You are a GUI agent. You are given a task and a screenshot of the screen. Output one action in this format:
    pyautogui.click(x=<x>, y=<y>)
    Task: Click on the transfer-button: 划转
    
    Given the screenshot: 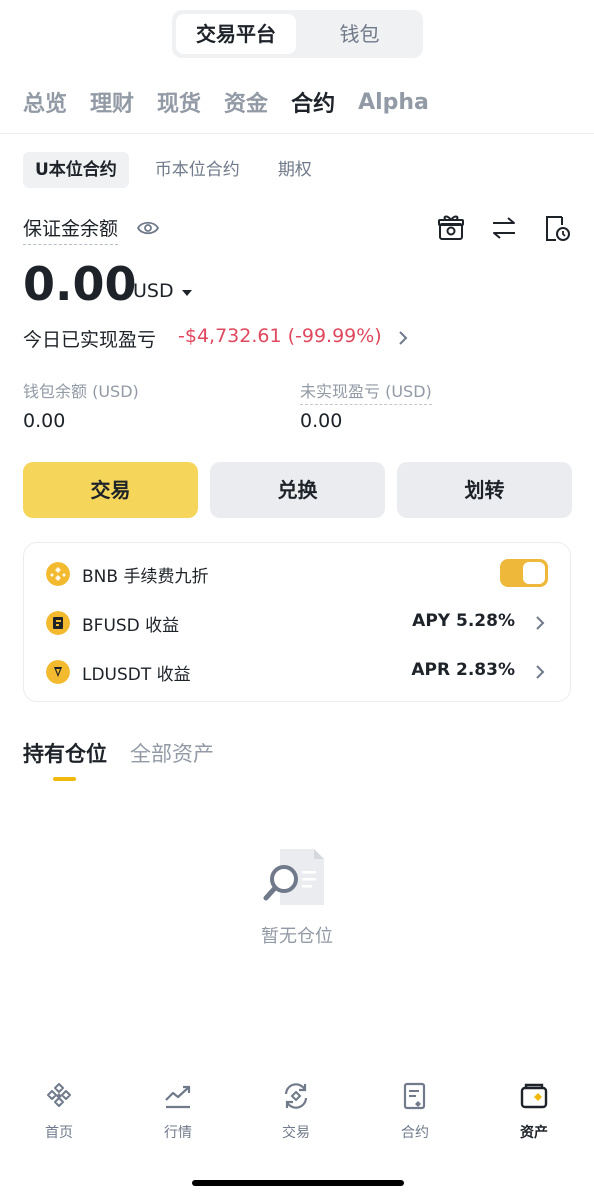 What is the action you would take?
    pyautogui.click(x=484, y=490)
    